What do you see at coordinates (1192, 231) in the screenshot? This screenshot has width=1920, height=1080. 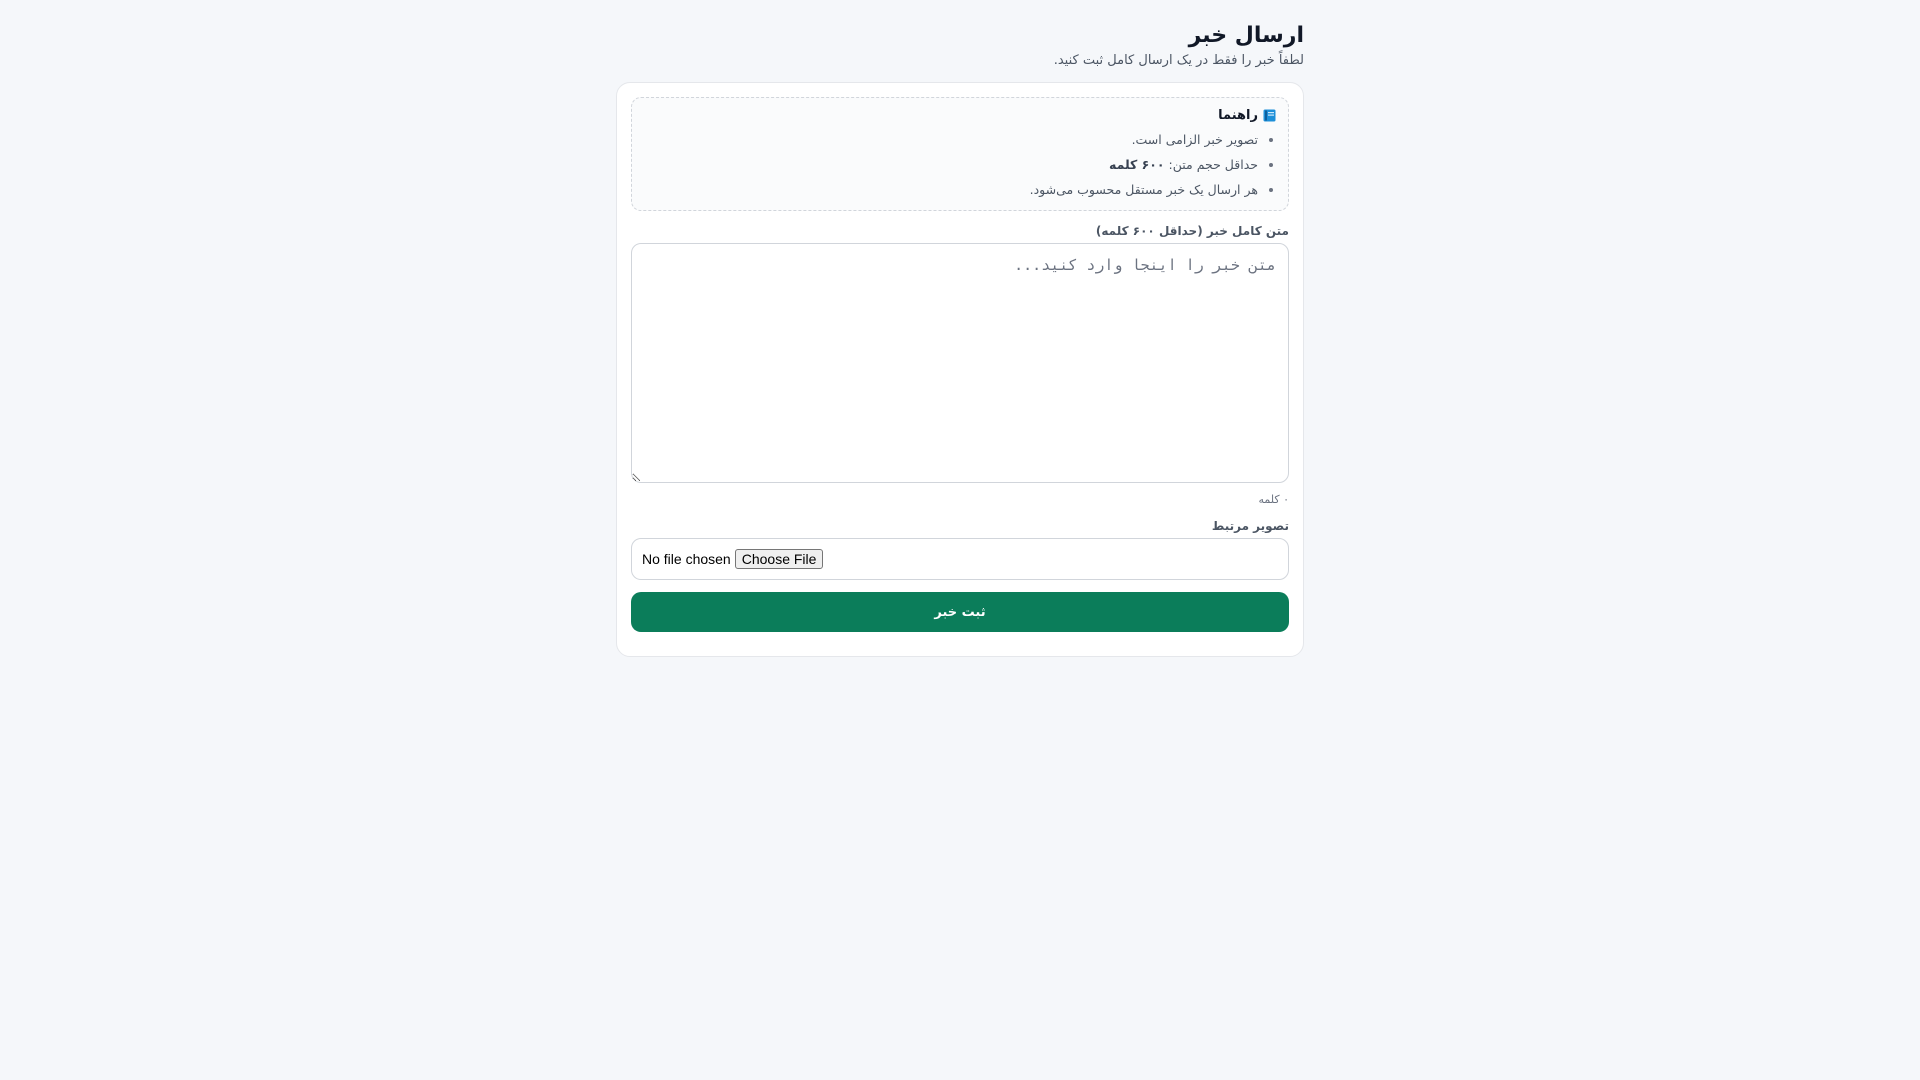 I see `news-text-label: متن کامل خبر (حداقل ۶۰۰ کلمه)` at bounding box center [1192, 231].